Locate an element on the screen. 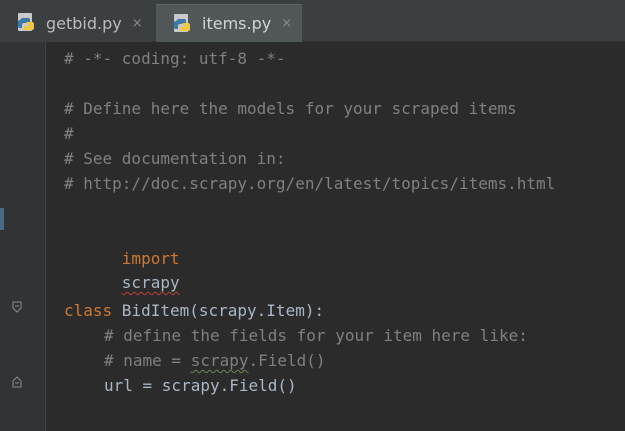 The image size is (625, 431). fold-open-icon is located at coordinates (17, 307).